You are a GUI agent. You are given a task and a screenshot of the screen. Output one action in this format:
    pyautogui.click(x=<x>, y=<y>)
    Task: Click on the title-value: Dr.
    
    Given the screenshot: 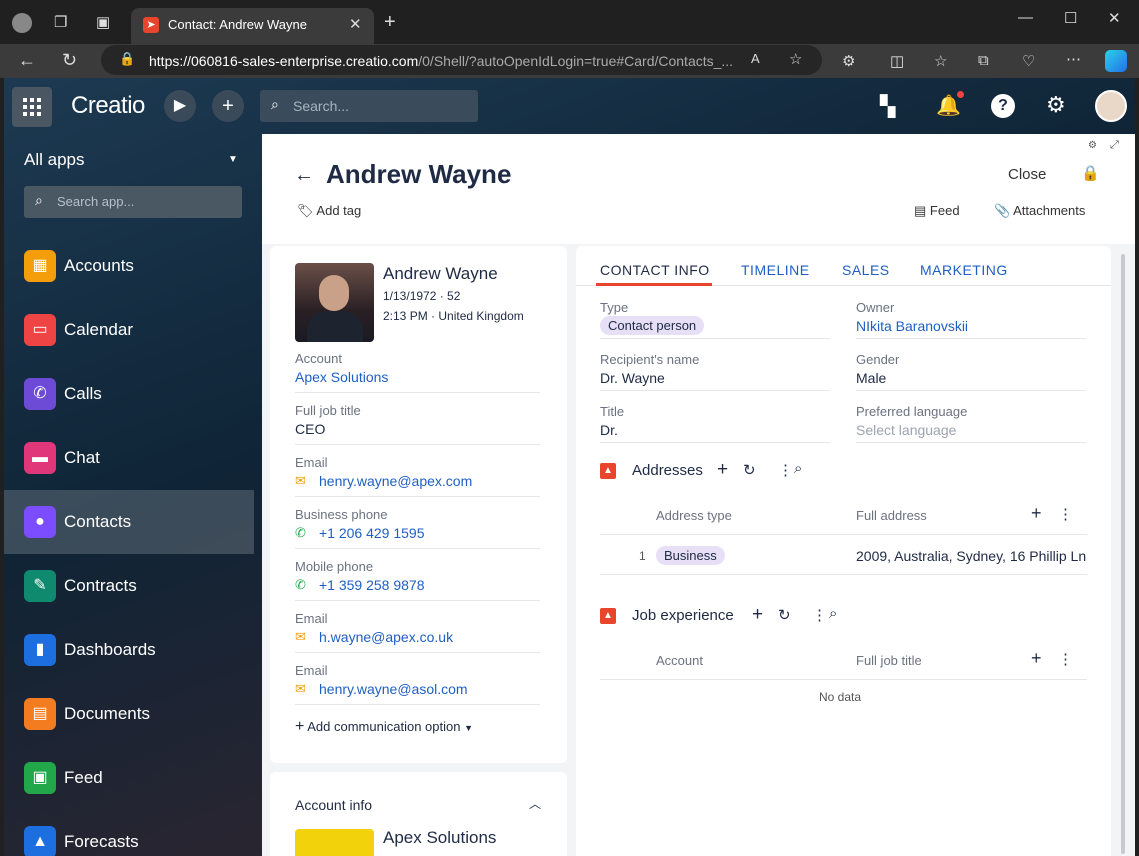 What is the action you would take?
    pyautogui.click(x=609, y=430)
    